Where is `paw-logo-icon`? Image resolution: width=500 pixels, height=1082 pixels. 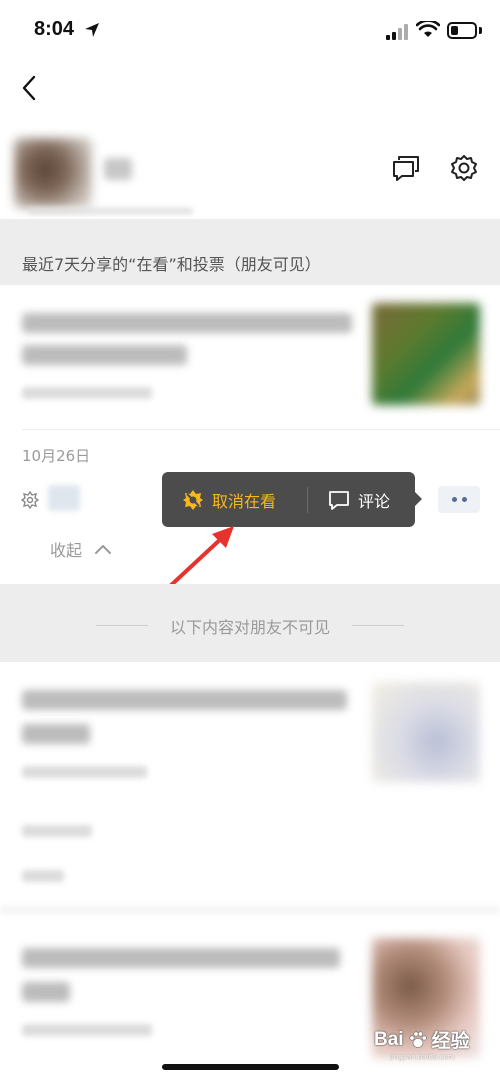
paw-logo-icon is located at coordinates (418, 1039).